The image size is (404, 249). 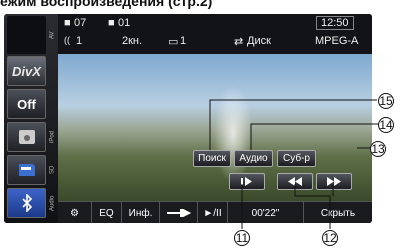 I want to click on callout-14: 14, so click(x=386, y=125).